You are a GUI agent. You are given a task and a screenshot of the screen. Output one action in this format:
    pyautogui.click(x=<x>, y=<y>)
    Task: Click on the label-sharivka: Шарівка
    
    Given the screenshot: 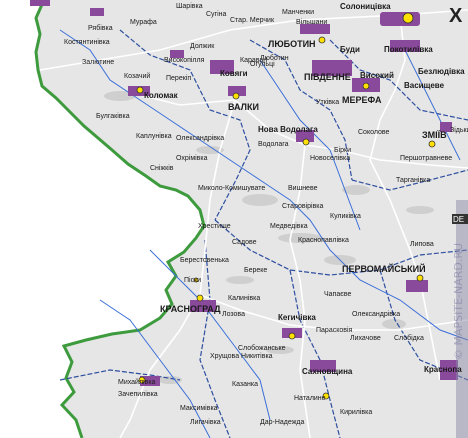 What is the action you would take?
    pyautogui.click(x=189, y=6)
    